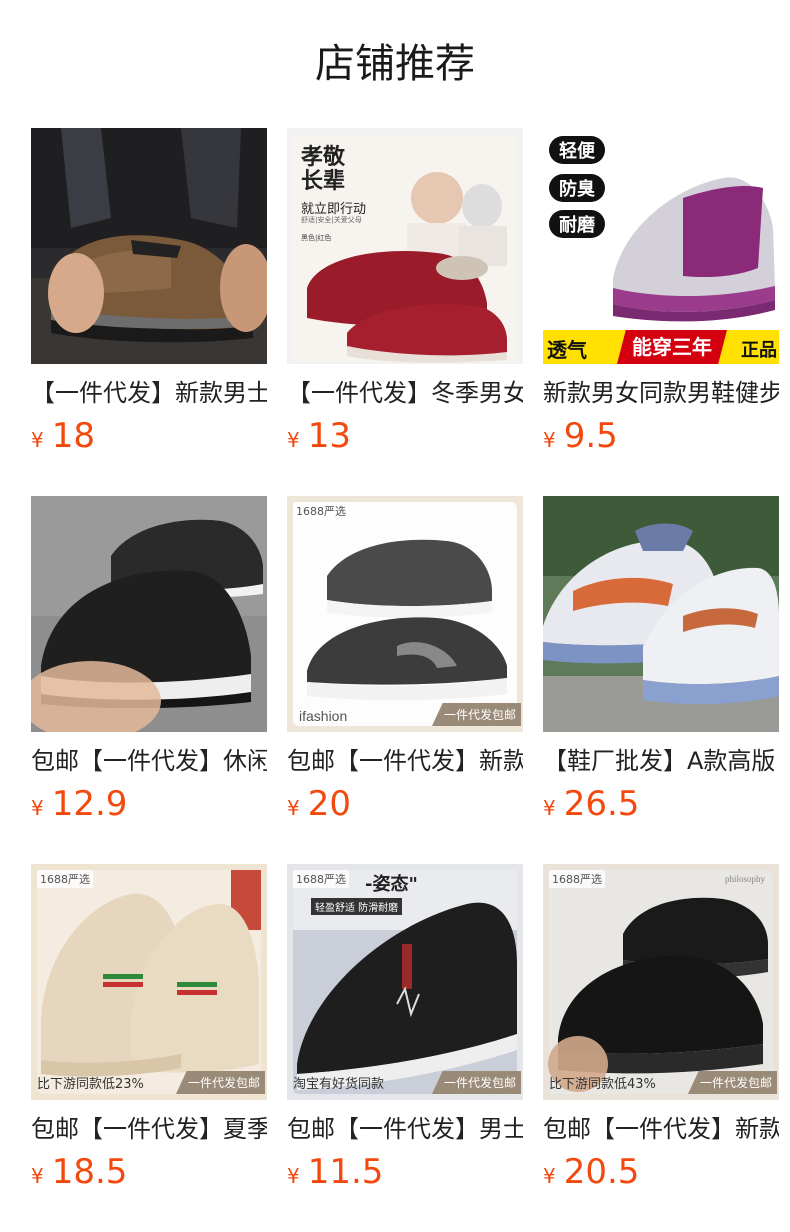 The height and width of the screenshot is (1232, 790). I want to click on product-name: 【一件代发】新款男士, so click(149, 393).